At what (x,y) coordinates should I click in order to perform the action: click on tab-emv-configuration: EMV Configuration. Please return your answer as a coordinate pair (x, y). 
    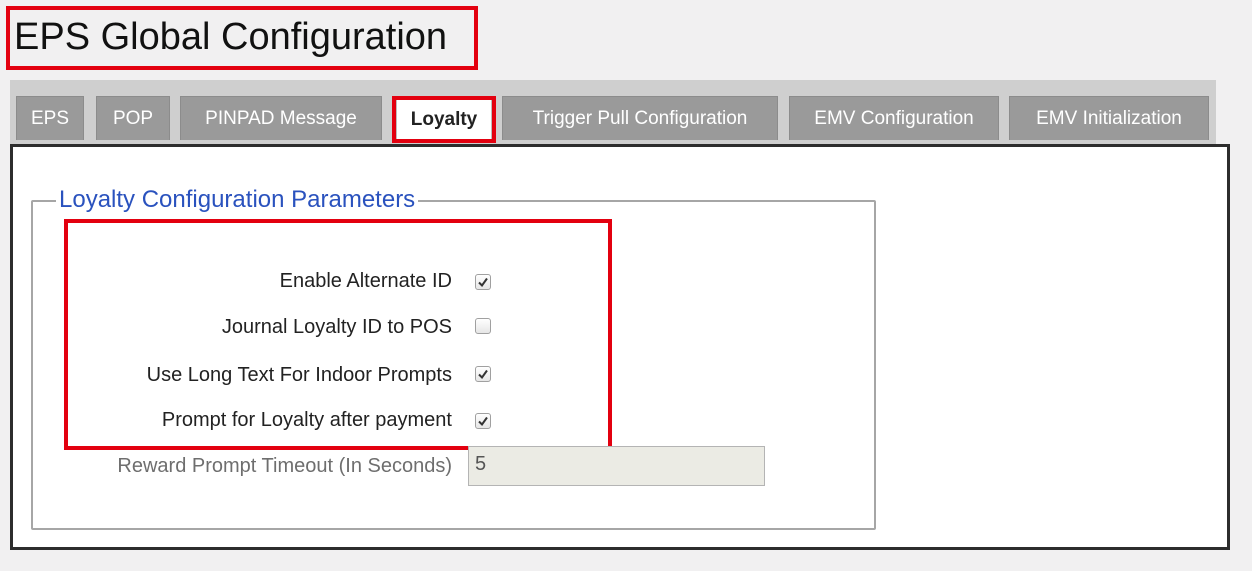
    Looking at the image, I should click on (894, 118).